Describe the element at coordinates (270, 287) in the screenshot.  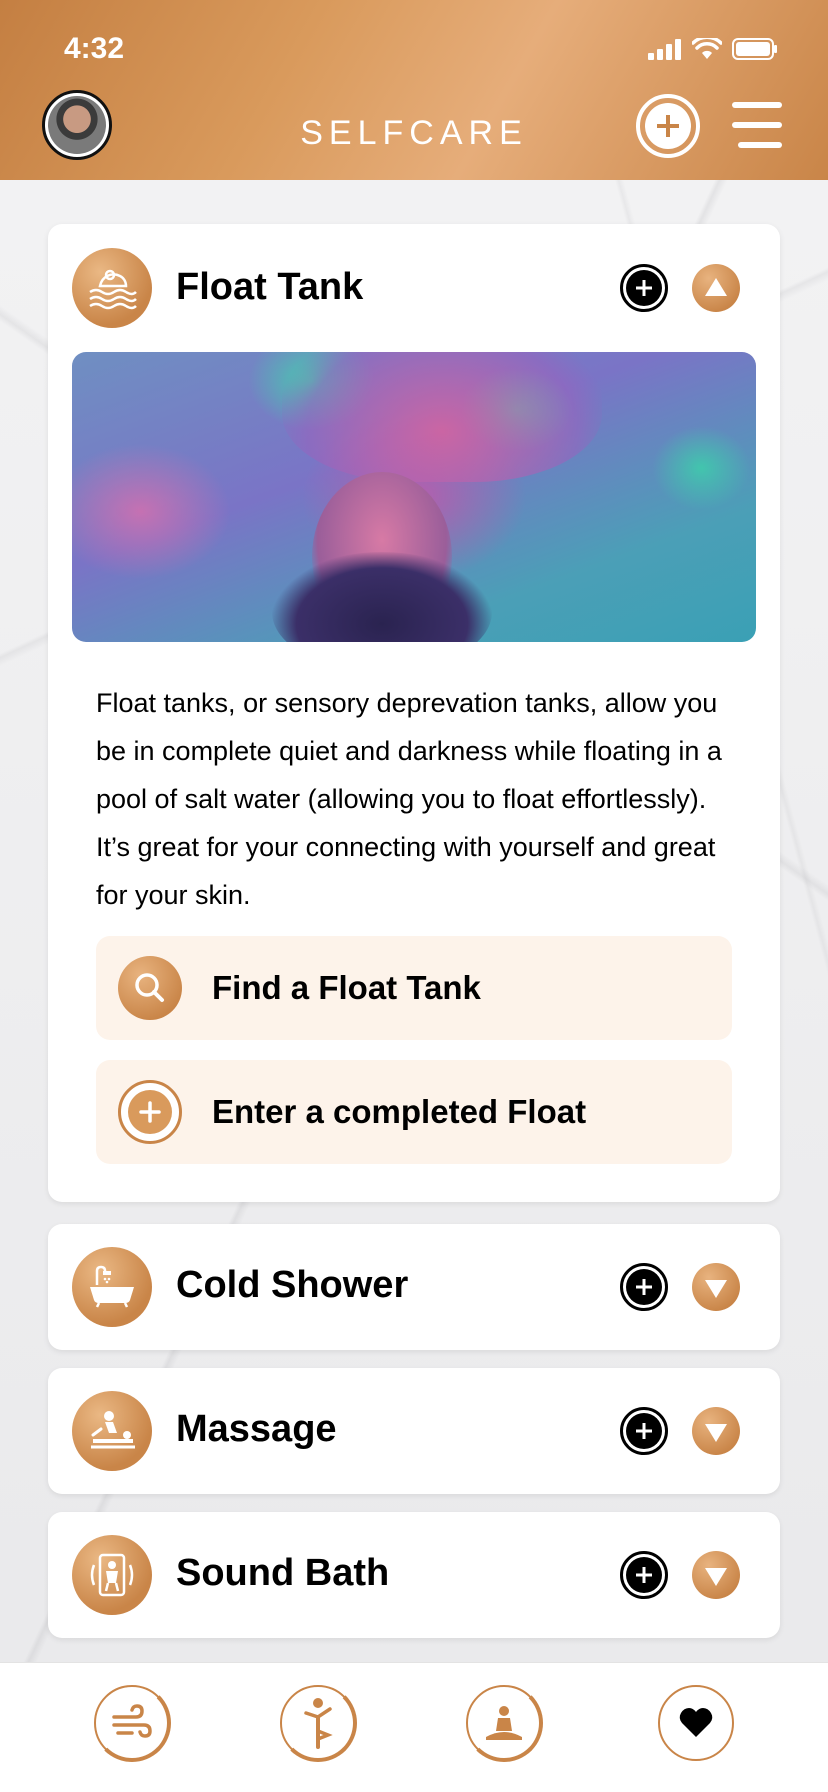
I see `card-title: Float Tank` at that location.